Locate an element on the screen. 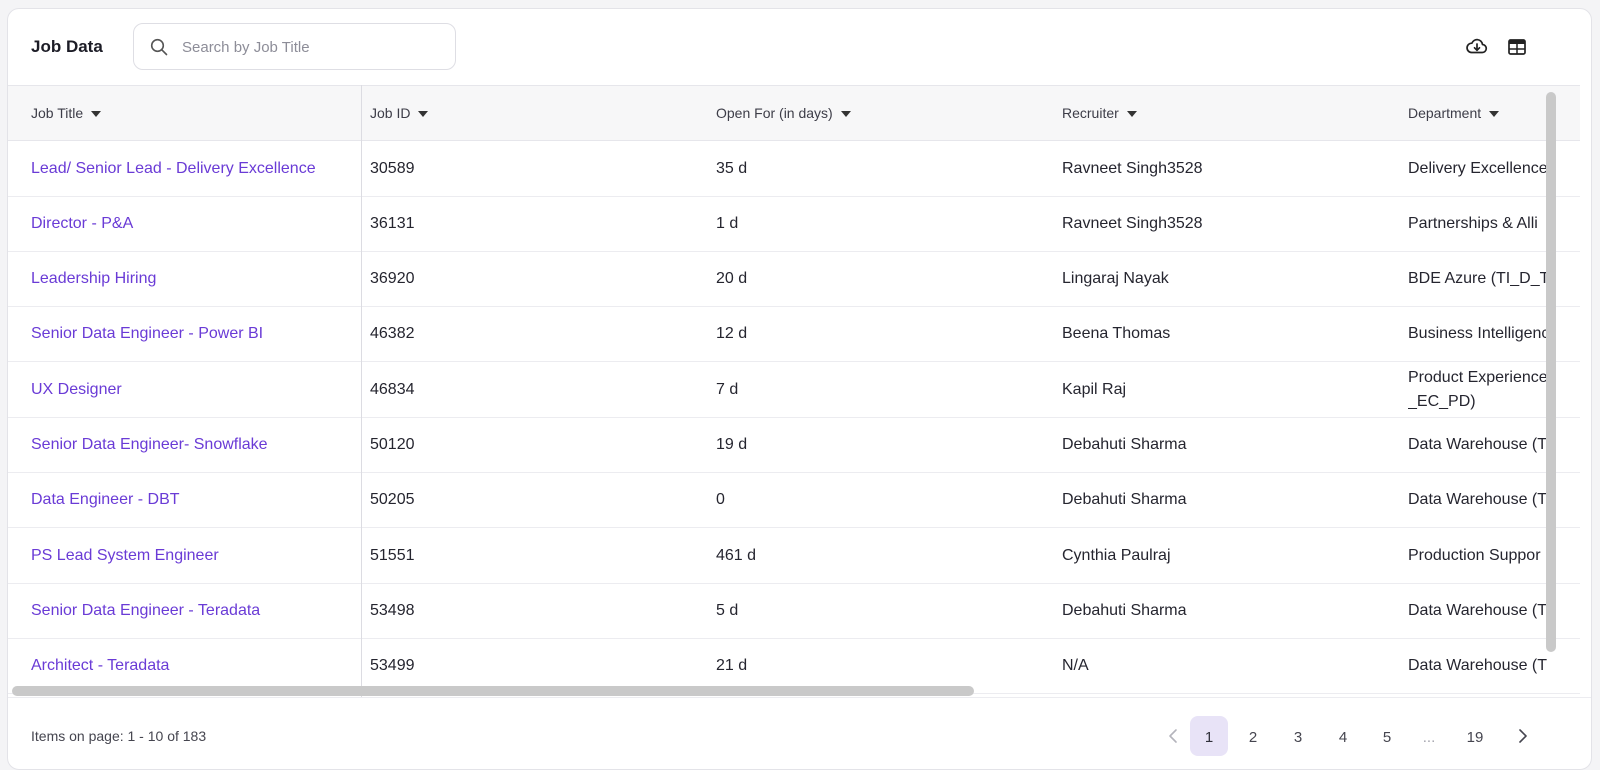  vertical-scrollbar is located at coordinates (1551, 373).